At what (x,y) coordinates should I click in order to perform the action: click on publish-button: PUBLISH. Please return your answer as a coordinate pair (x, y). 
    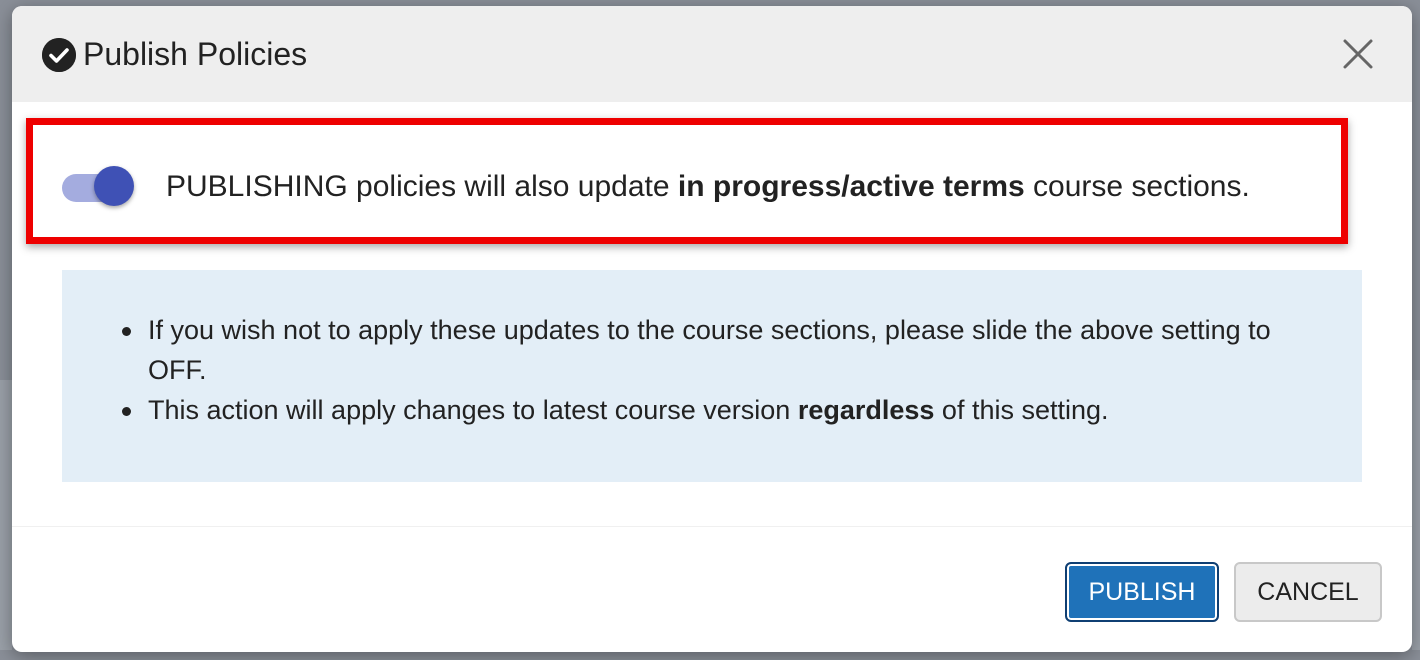
    Looking at the image, I should click on (1142, 592).